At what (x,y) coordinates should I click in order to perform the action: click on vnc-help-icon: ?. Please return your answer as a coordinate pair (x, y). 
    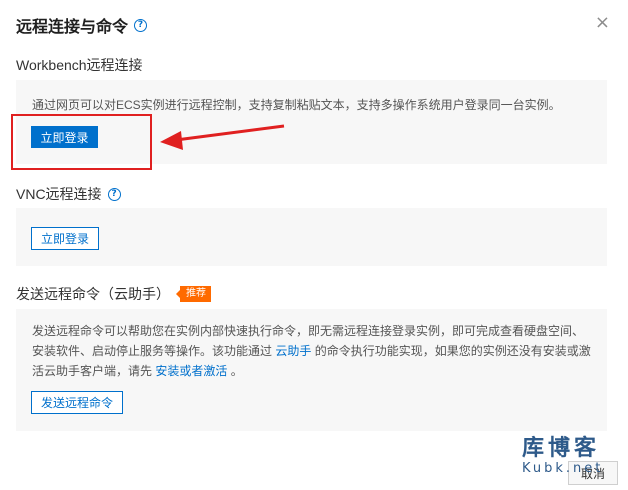
    Looking at the image, I should click on (114, 194).